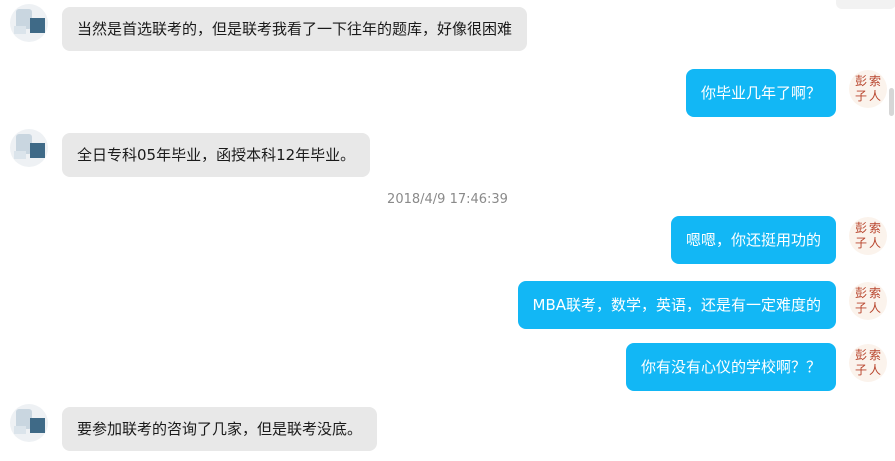 Image resolution: width=895 pixels, height=461 pixels. I want to click on outgoing-message-bubble: 嗯嗯，你还挺用功的, so click(753, 240).